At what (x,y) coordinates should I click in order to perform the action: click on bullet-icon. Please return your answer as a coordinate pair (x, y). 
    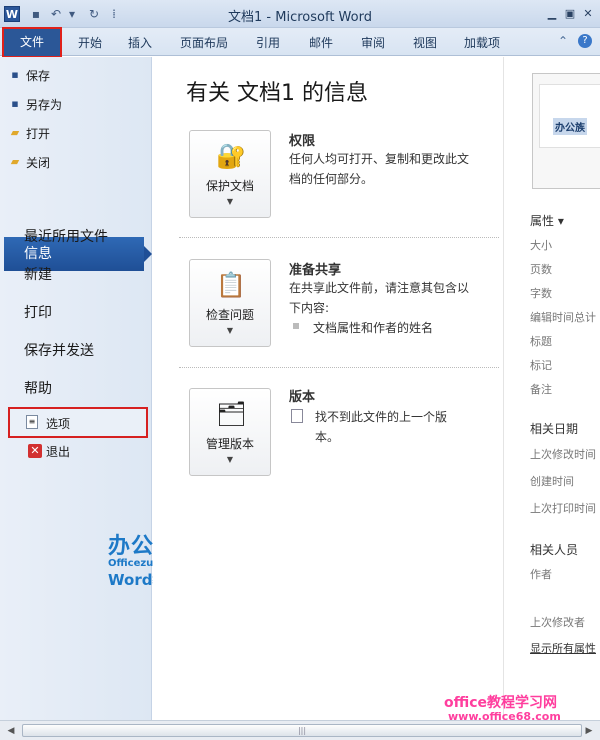
    Looking at the image, I should click on (296, 326).